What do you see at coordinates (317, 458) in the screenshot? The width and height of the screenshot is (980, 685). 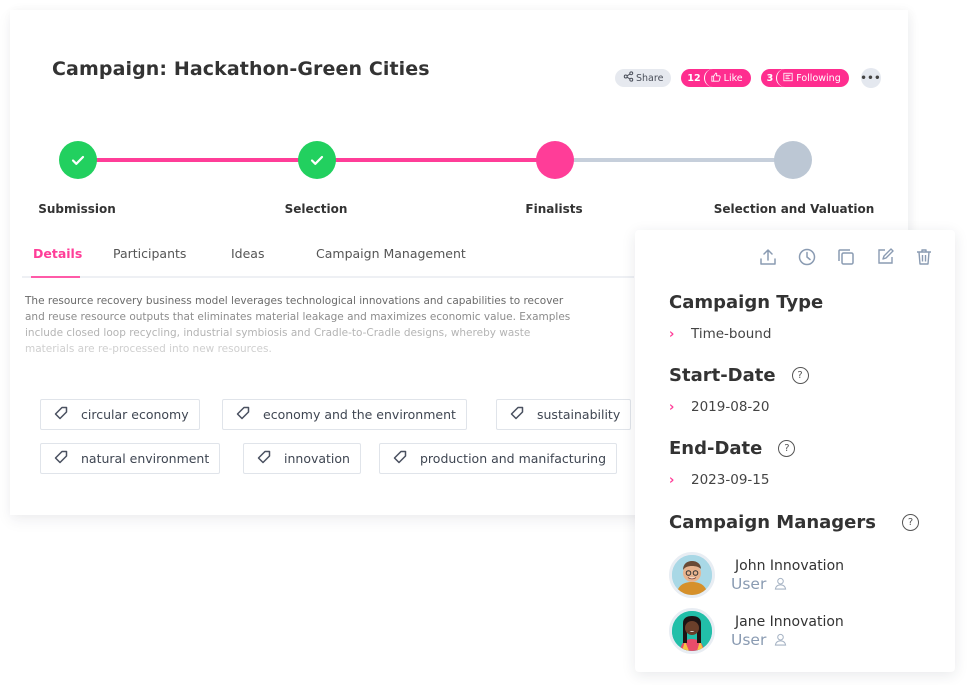 I see `tag-label: innovation` at bounding box center [317, 458].